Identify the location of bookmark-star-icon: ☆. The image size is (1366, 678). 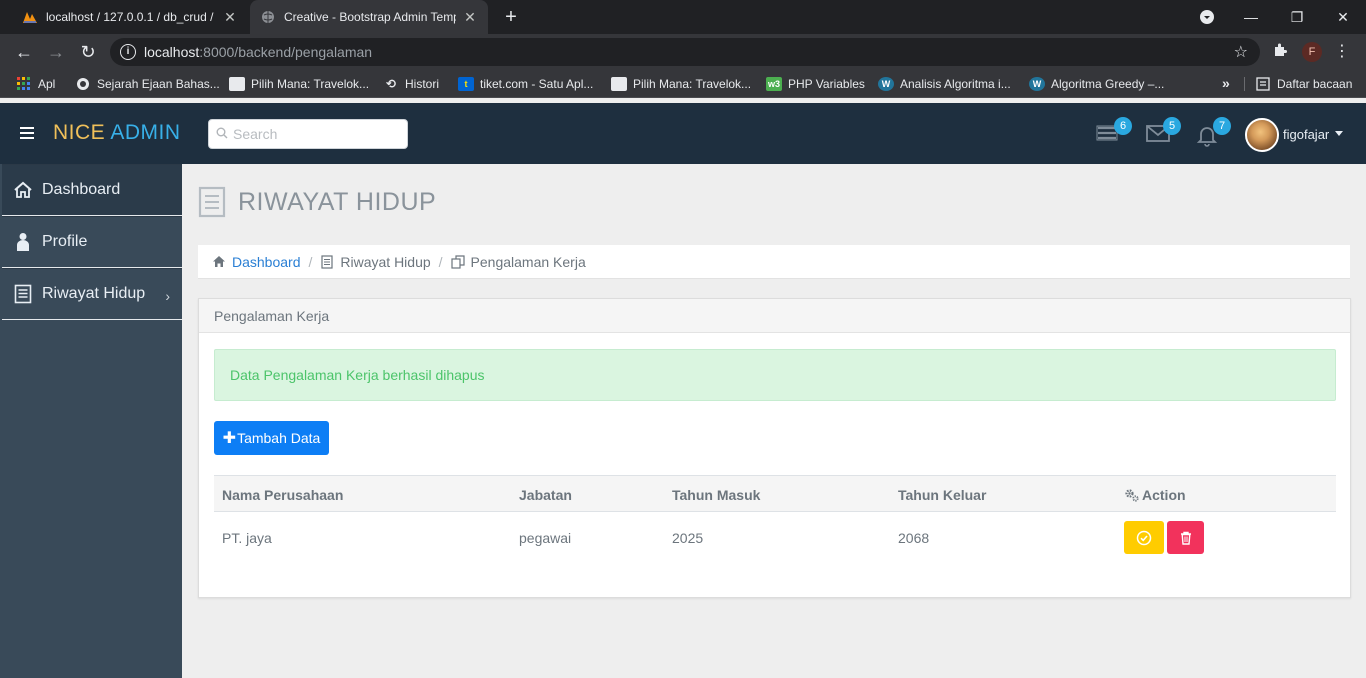
(1241, 52).